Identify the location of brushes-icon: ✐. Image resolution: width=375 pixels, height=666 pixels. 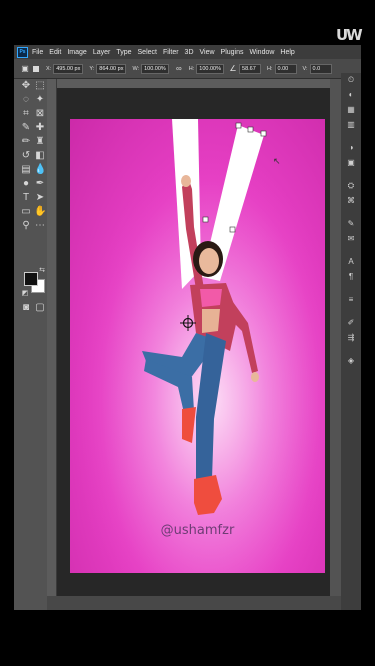
(351, 323).